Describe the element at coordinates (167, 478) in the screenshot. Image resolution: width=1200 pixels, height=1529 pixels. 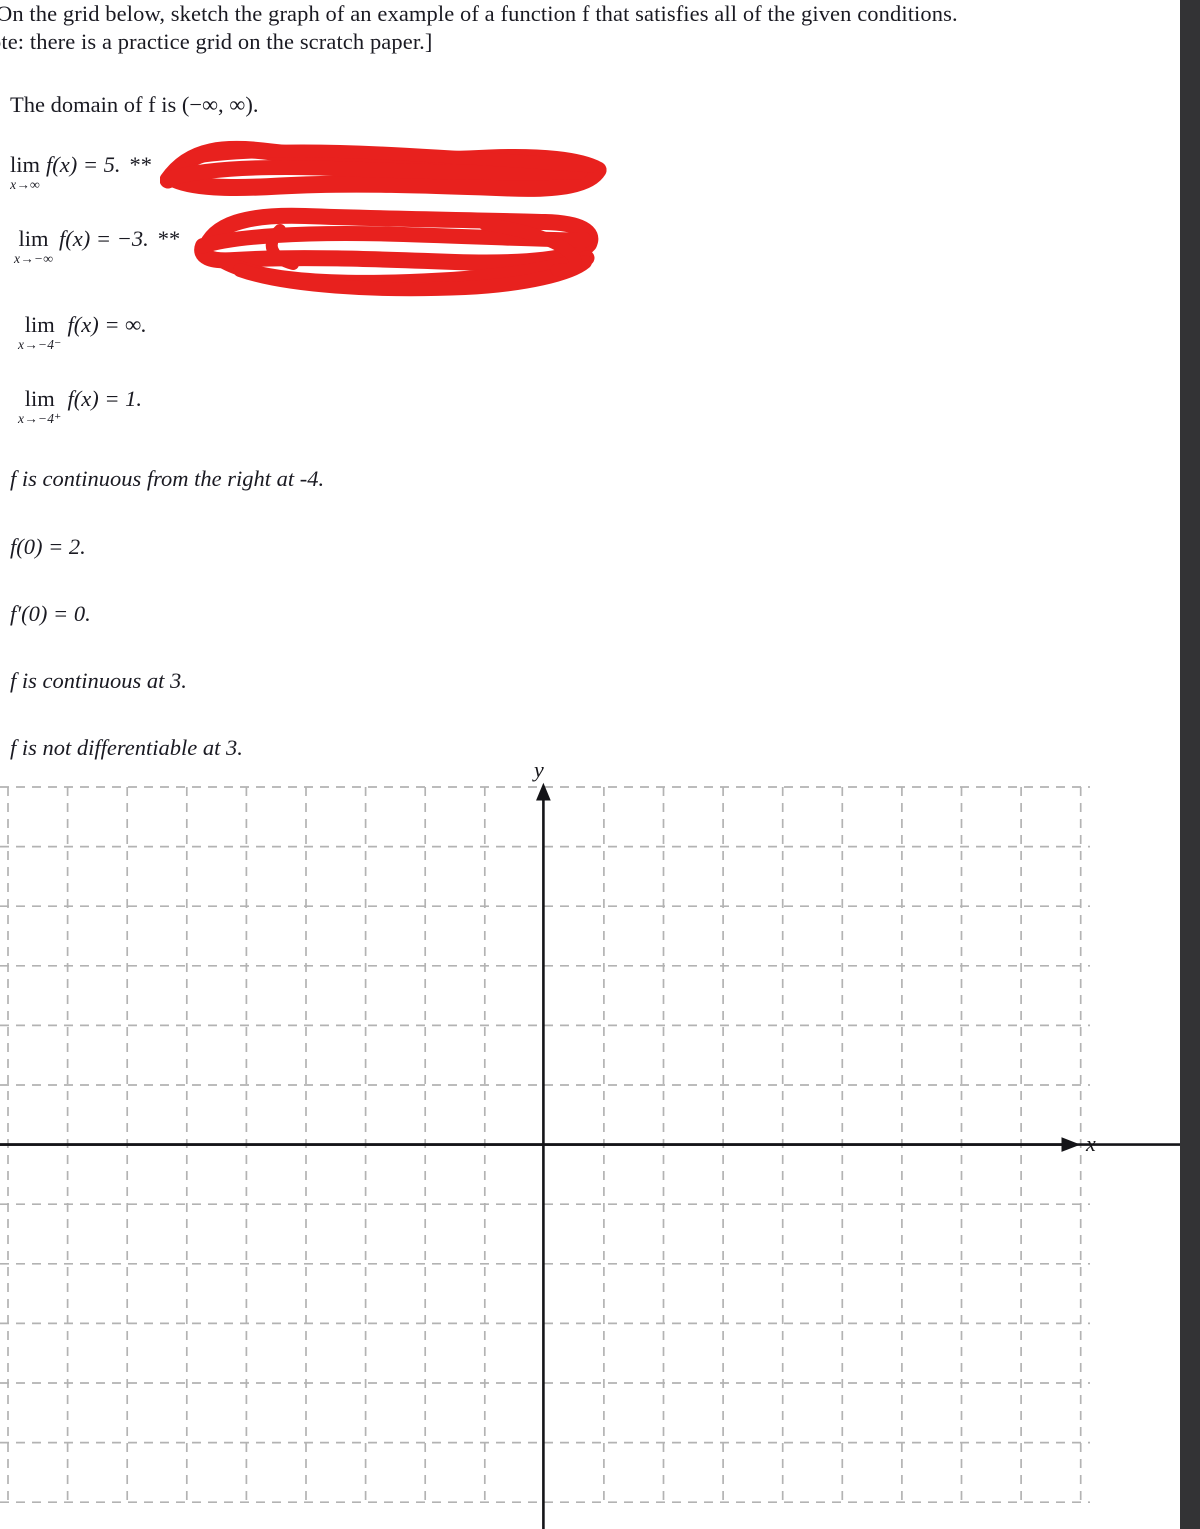
I see `condition-continuous-right-neg4: f is continuous from the right at -4.` at that location.